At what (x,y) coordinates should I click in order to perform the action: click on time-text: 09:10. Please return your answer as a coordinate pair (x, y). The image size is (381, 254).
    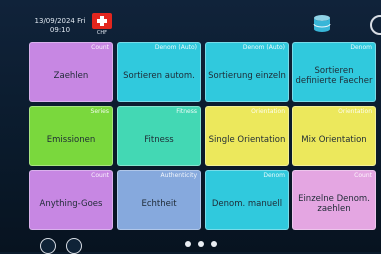
    Looking at the image, I should click on (60, 30).